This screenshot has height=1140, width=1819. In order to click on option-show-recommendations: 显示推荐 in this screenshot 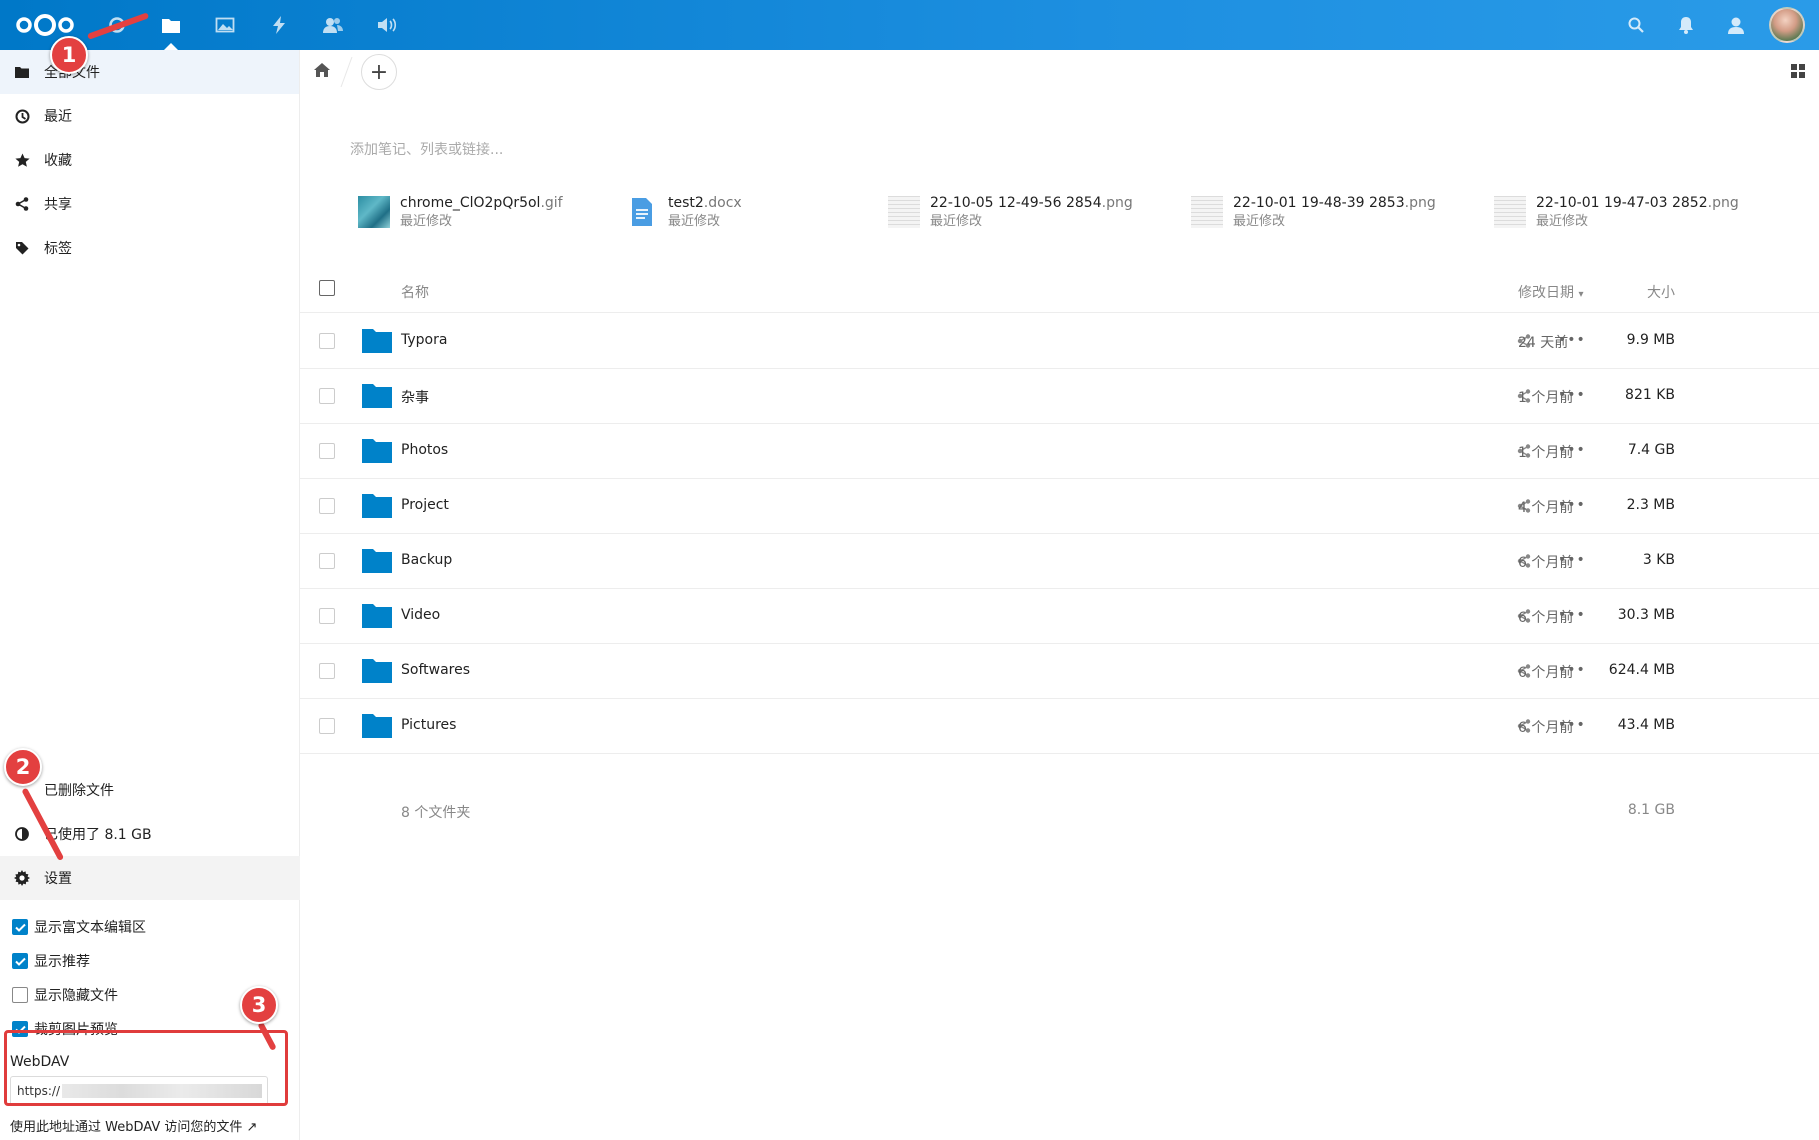, I will do `click(150, 961)`.